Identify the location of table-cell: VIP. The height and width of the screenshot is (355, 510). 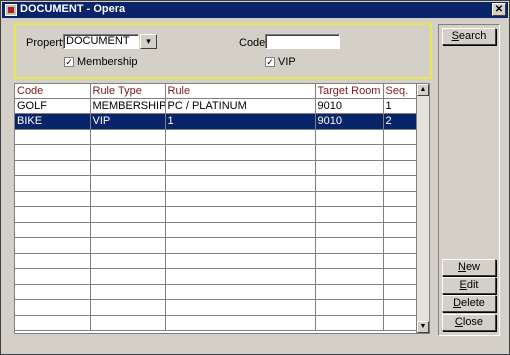
(128, 121).